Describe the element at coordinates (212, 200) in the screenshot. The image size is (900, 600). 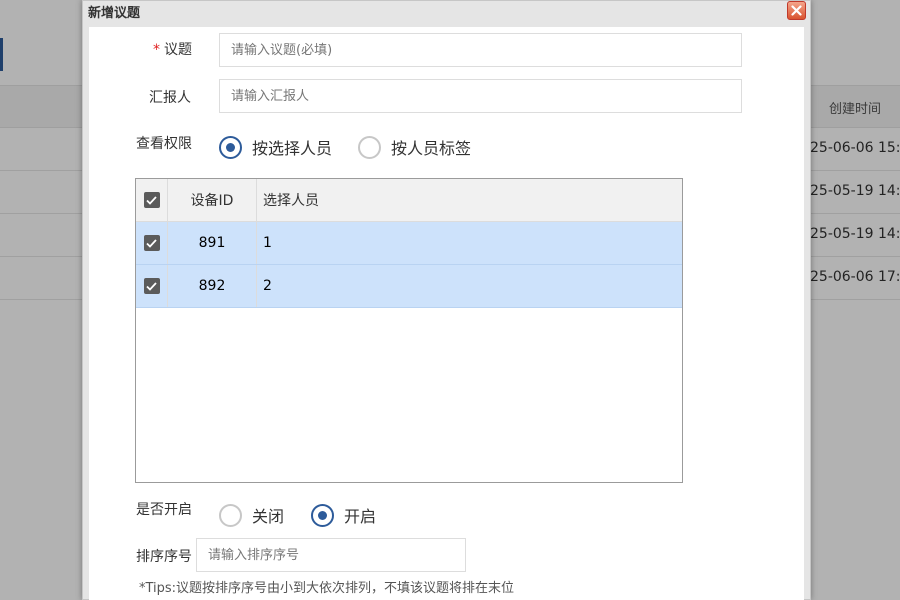
I see `column-header-device-id: 设备ID` at that location.